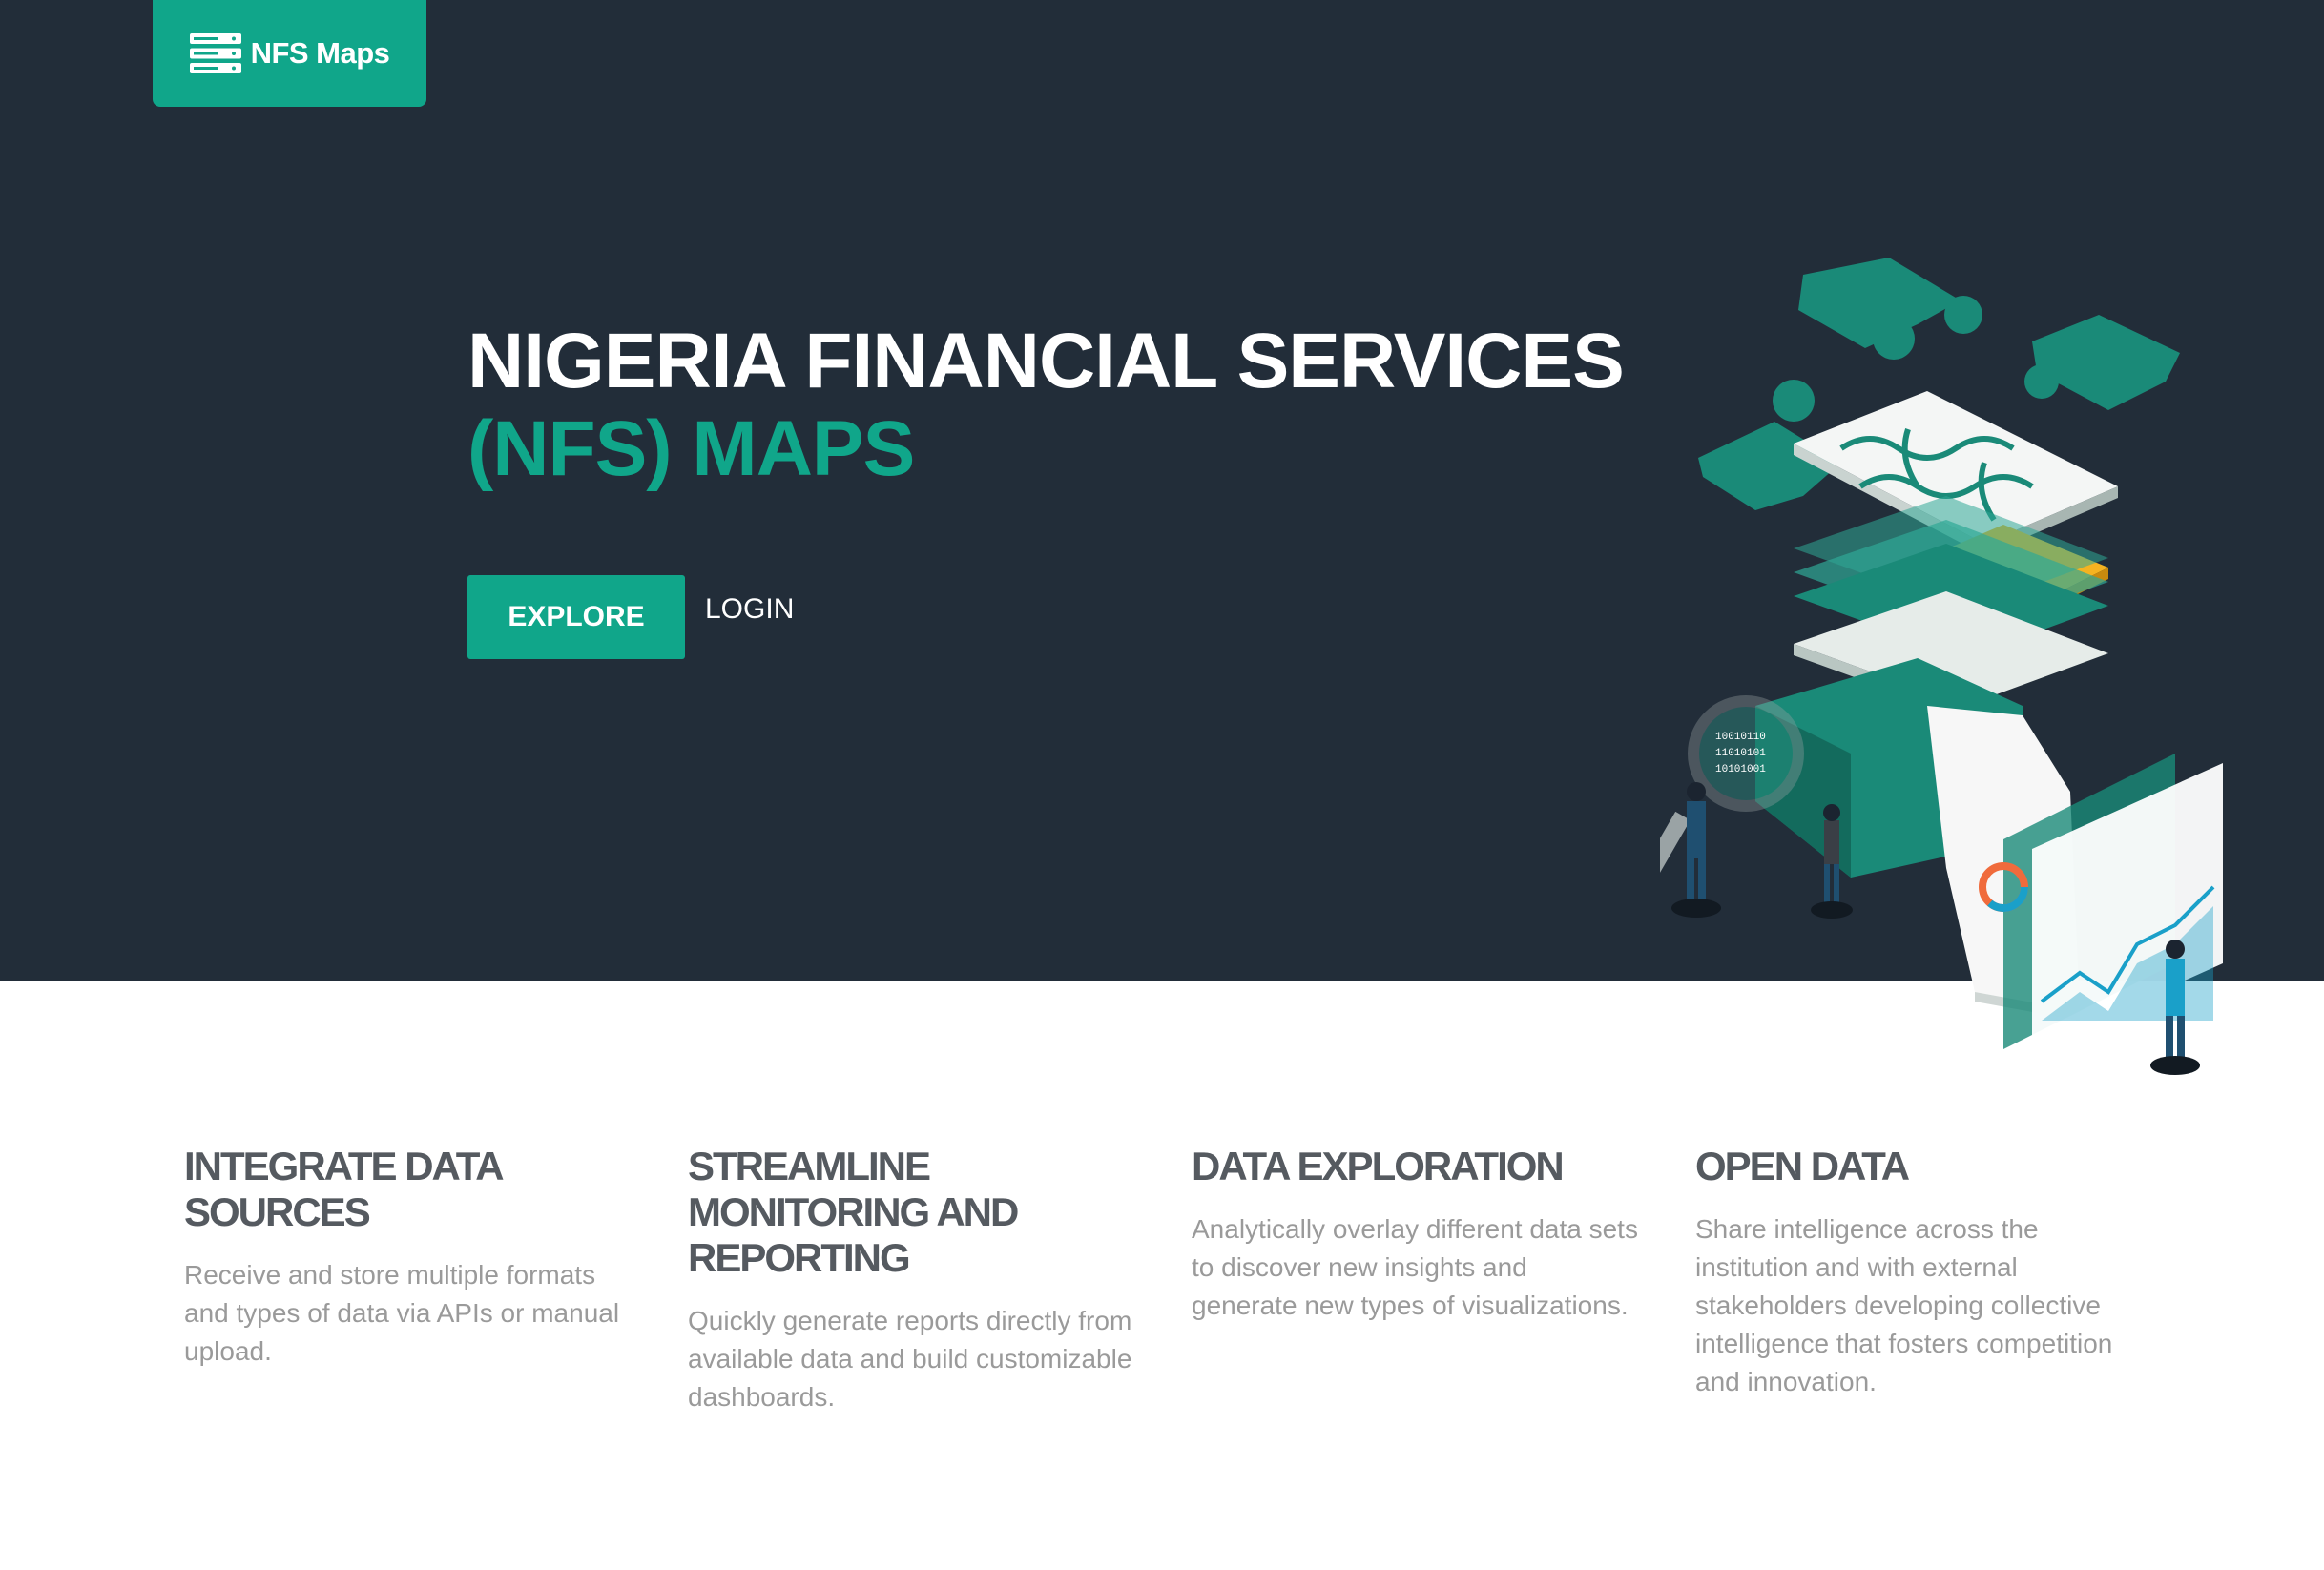  What do you see at coordinates (1802, 1166) in the screenshot?
I see `feature-title: OPEN DATA` at bounding box center [1802, 1166].